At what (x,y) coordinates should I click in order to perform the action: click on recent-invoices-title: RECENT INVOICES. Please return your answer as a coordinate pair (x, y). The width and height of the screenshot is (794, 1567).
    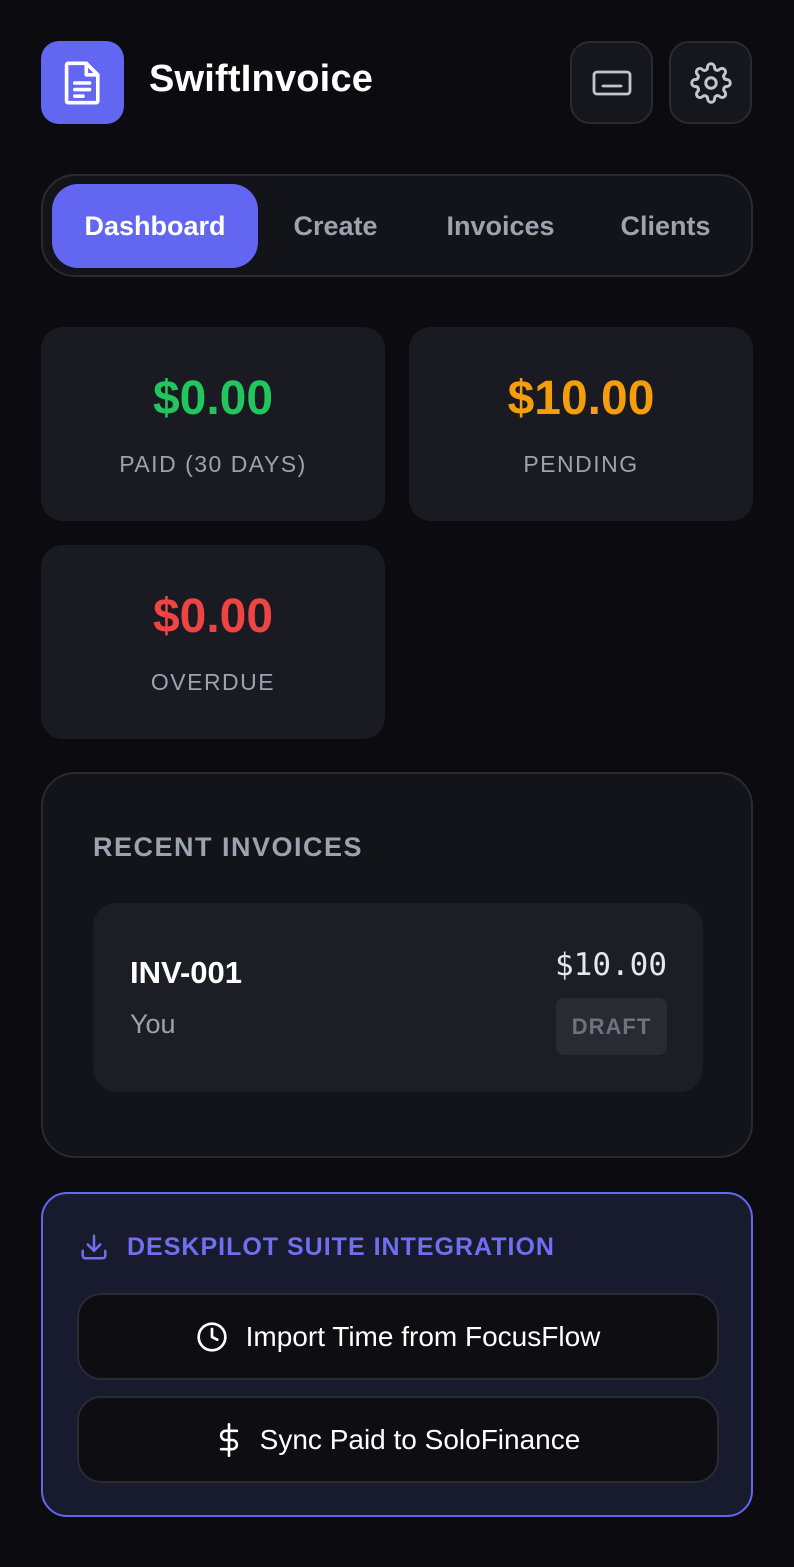
    Looking at the image, I should click on (228, 847).